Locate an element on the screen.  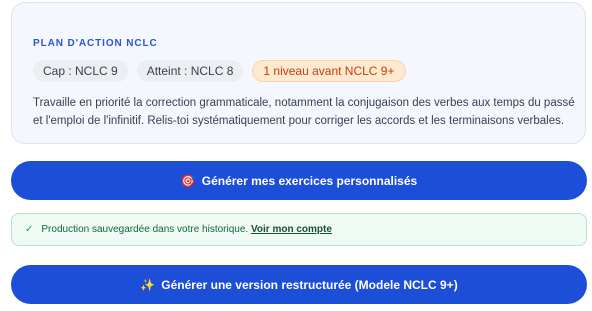
cap-chip: Cap : NCLC 9 is located at coordinates (80, 71).